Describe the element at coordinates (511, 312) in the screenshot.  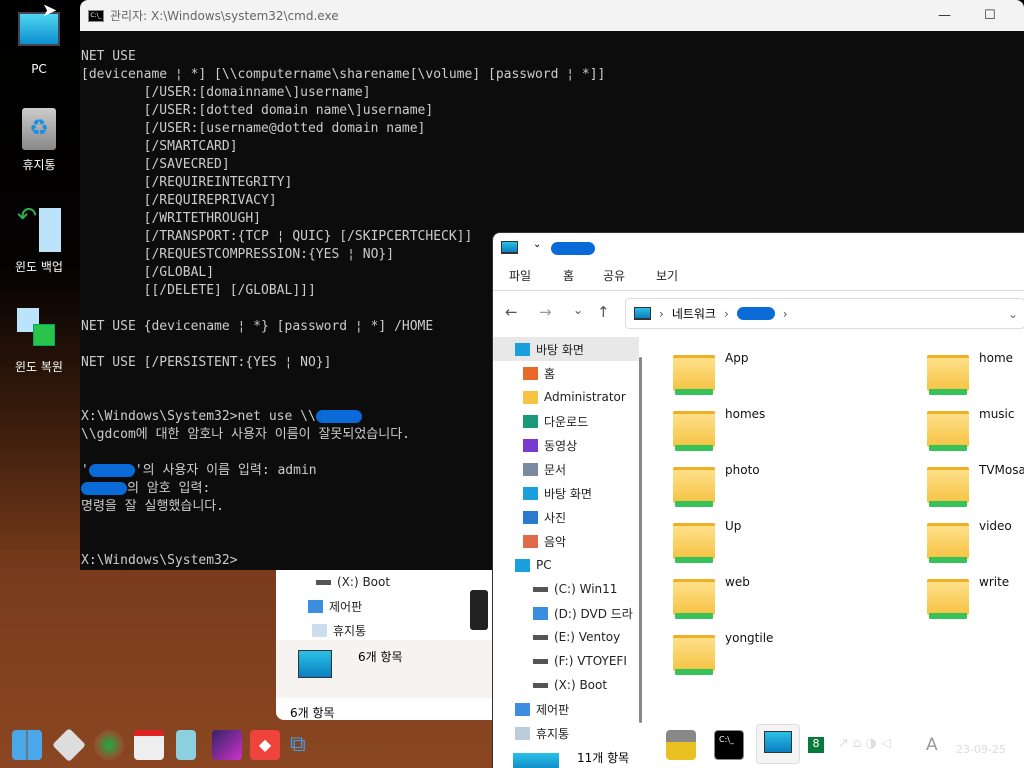
I see `back-button: ←` at that location.